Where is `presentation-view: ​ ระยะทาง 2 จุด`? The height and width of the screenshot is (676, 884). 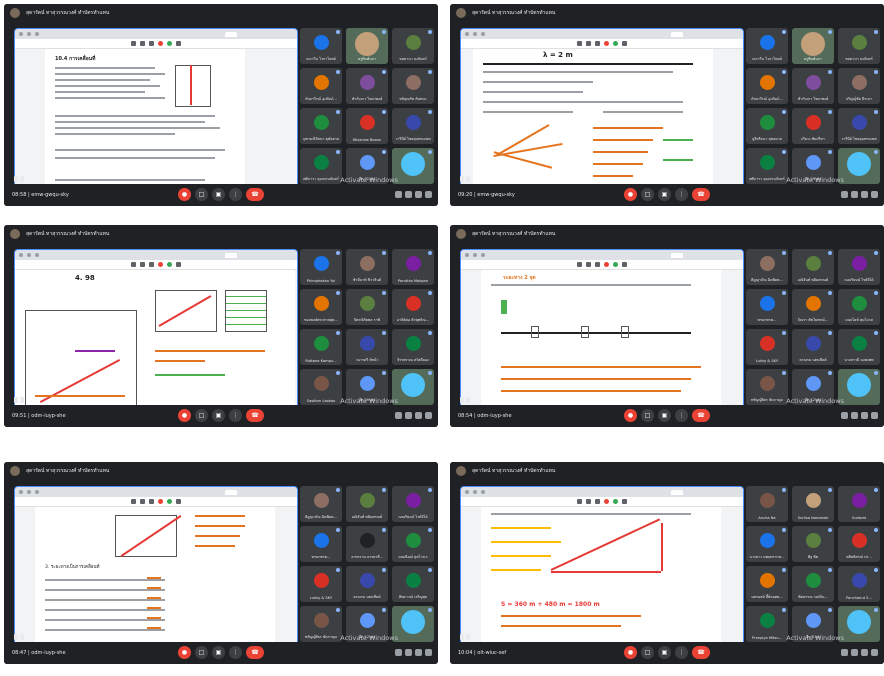
presentation-view: ​ ระยะทาง 2 จุด is located at coordinates (602, 331).